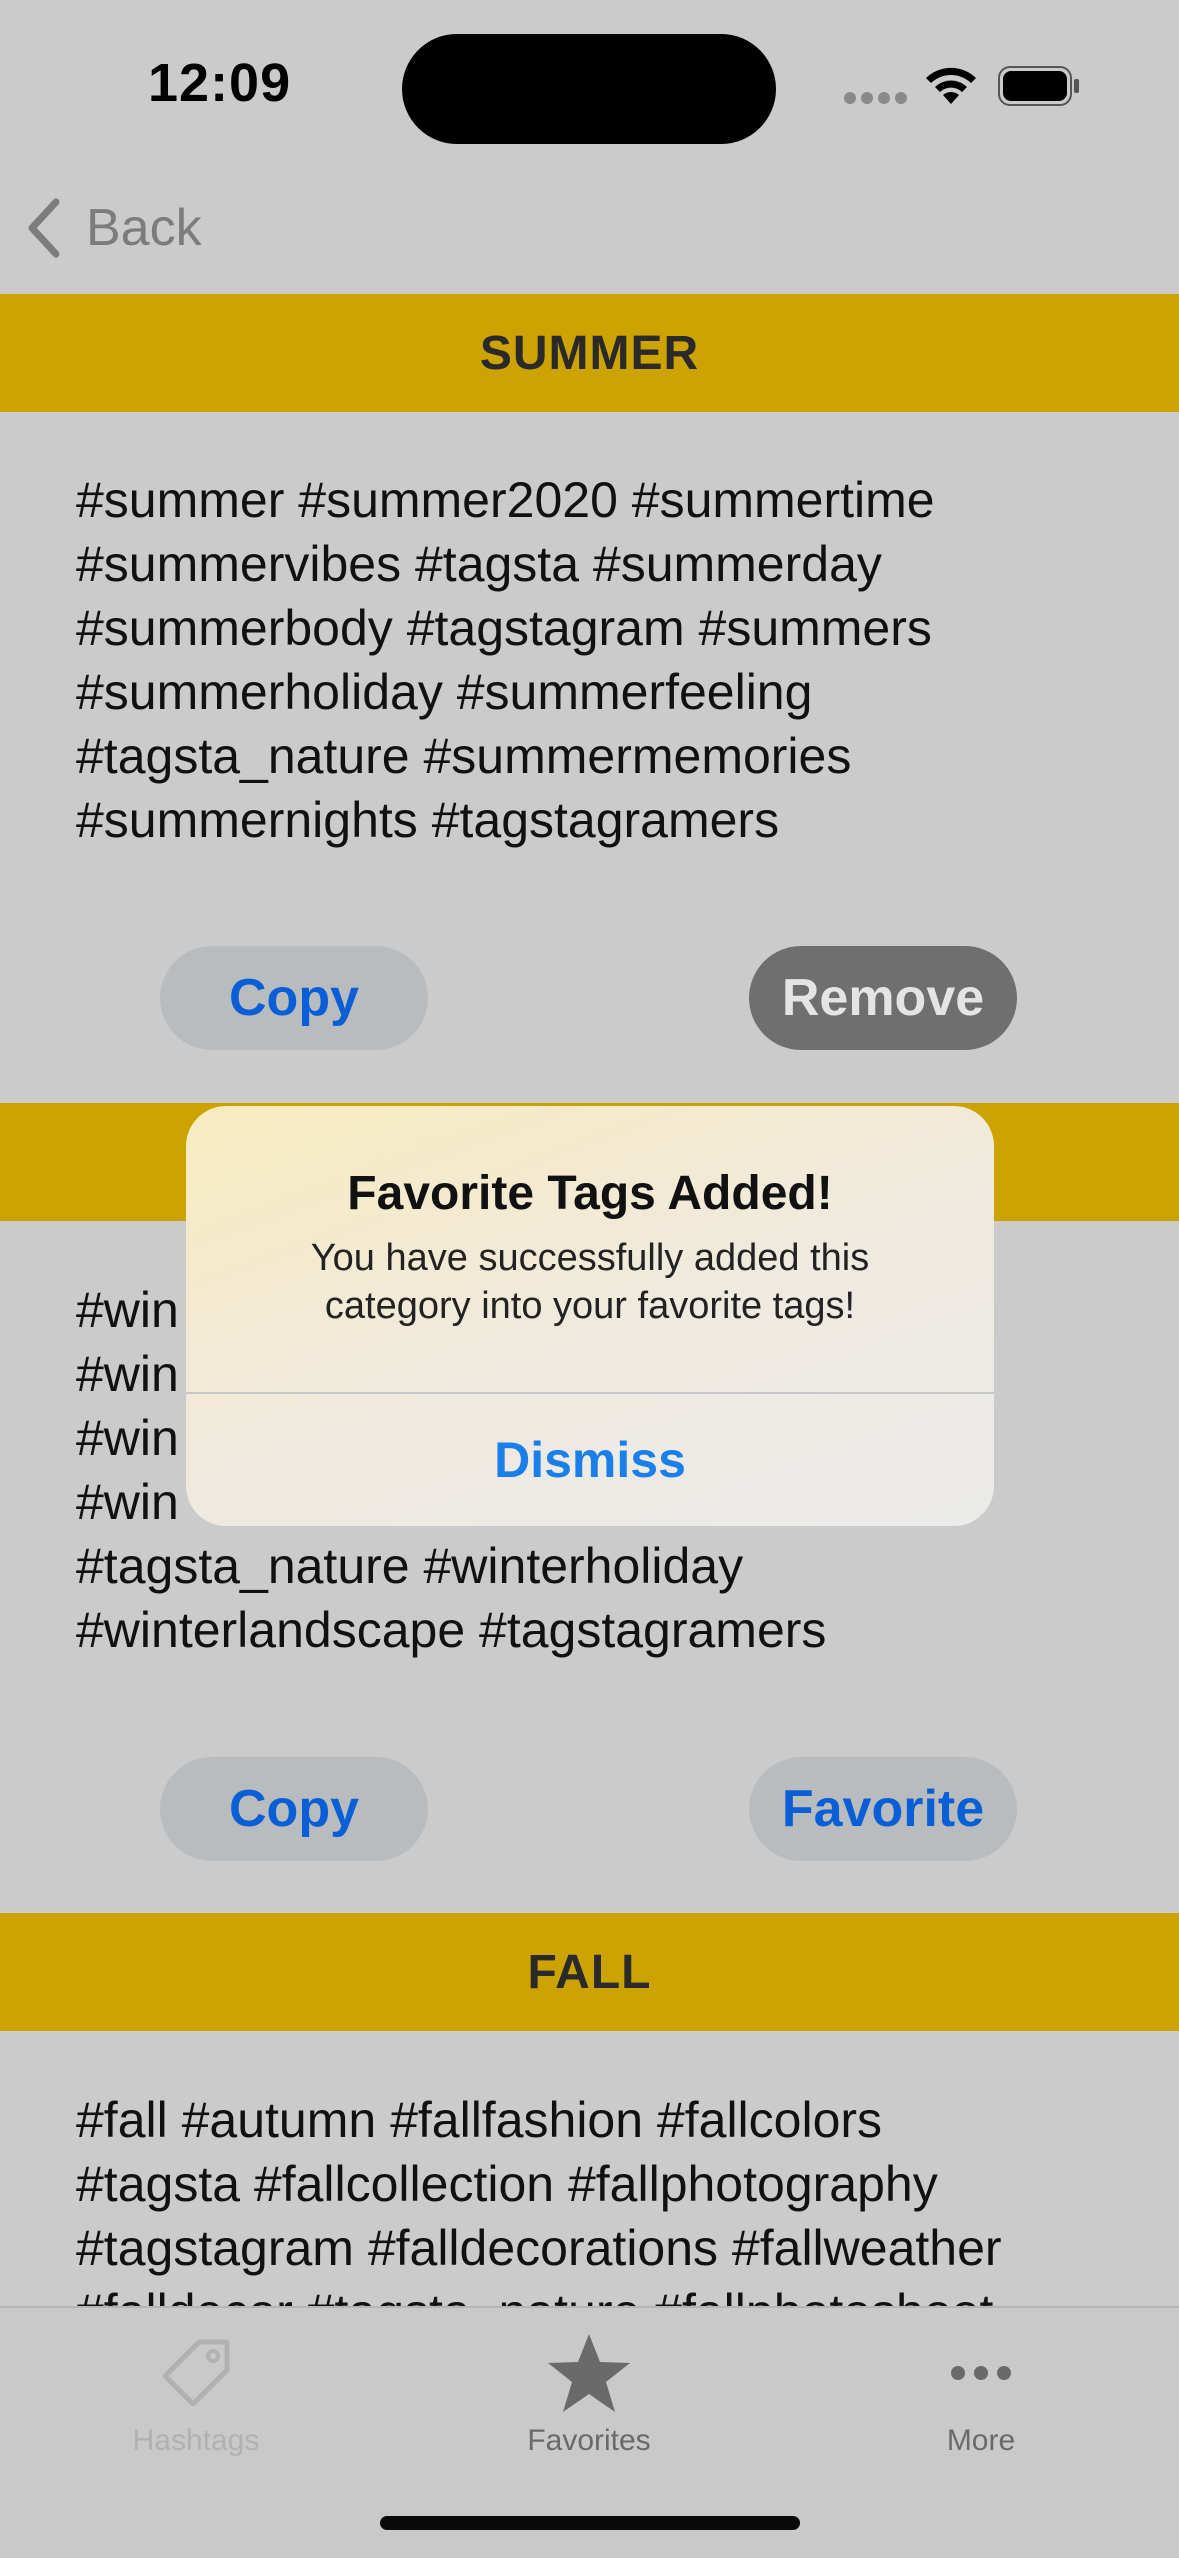 The width and height of the screenshot is (1179, 2558). What do you see at coordinates (875, 98) in the screenshot?
I see `cellular-signal-icon` at bounding box center [875, 98].